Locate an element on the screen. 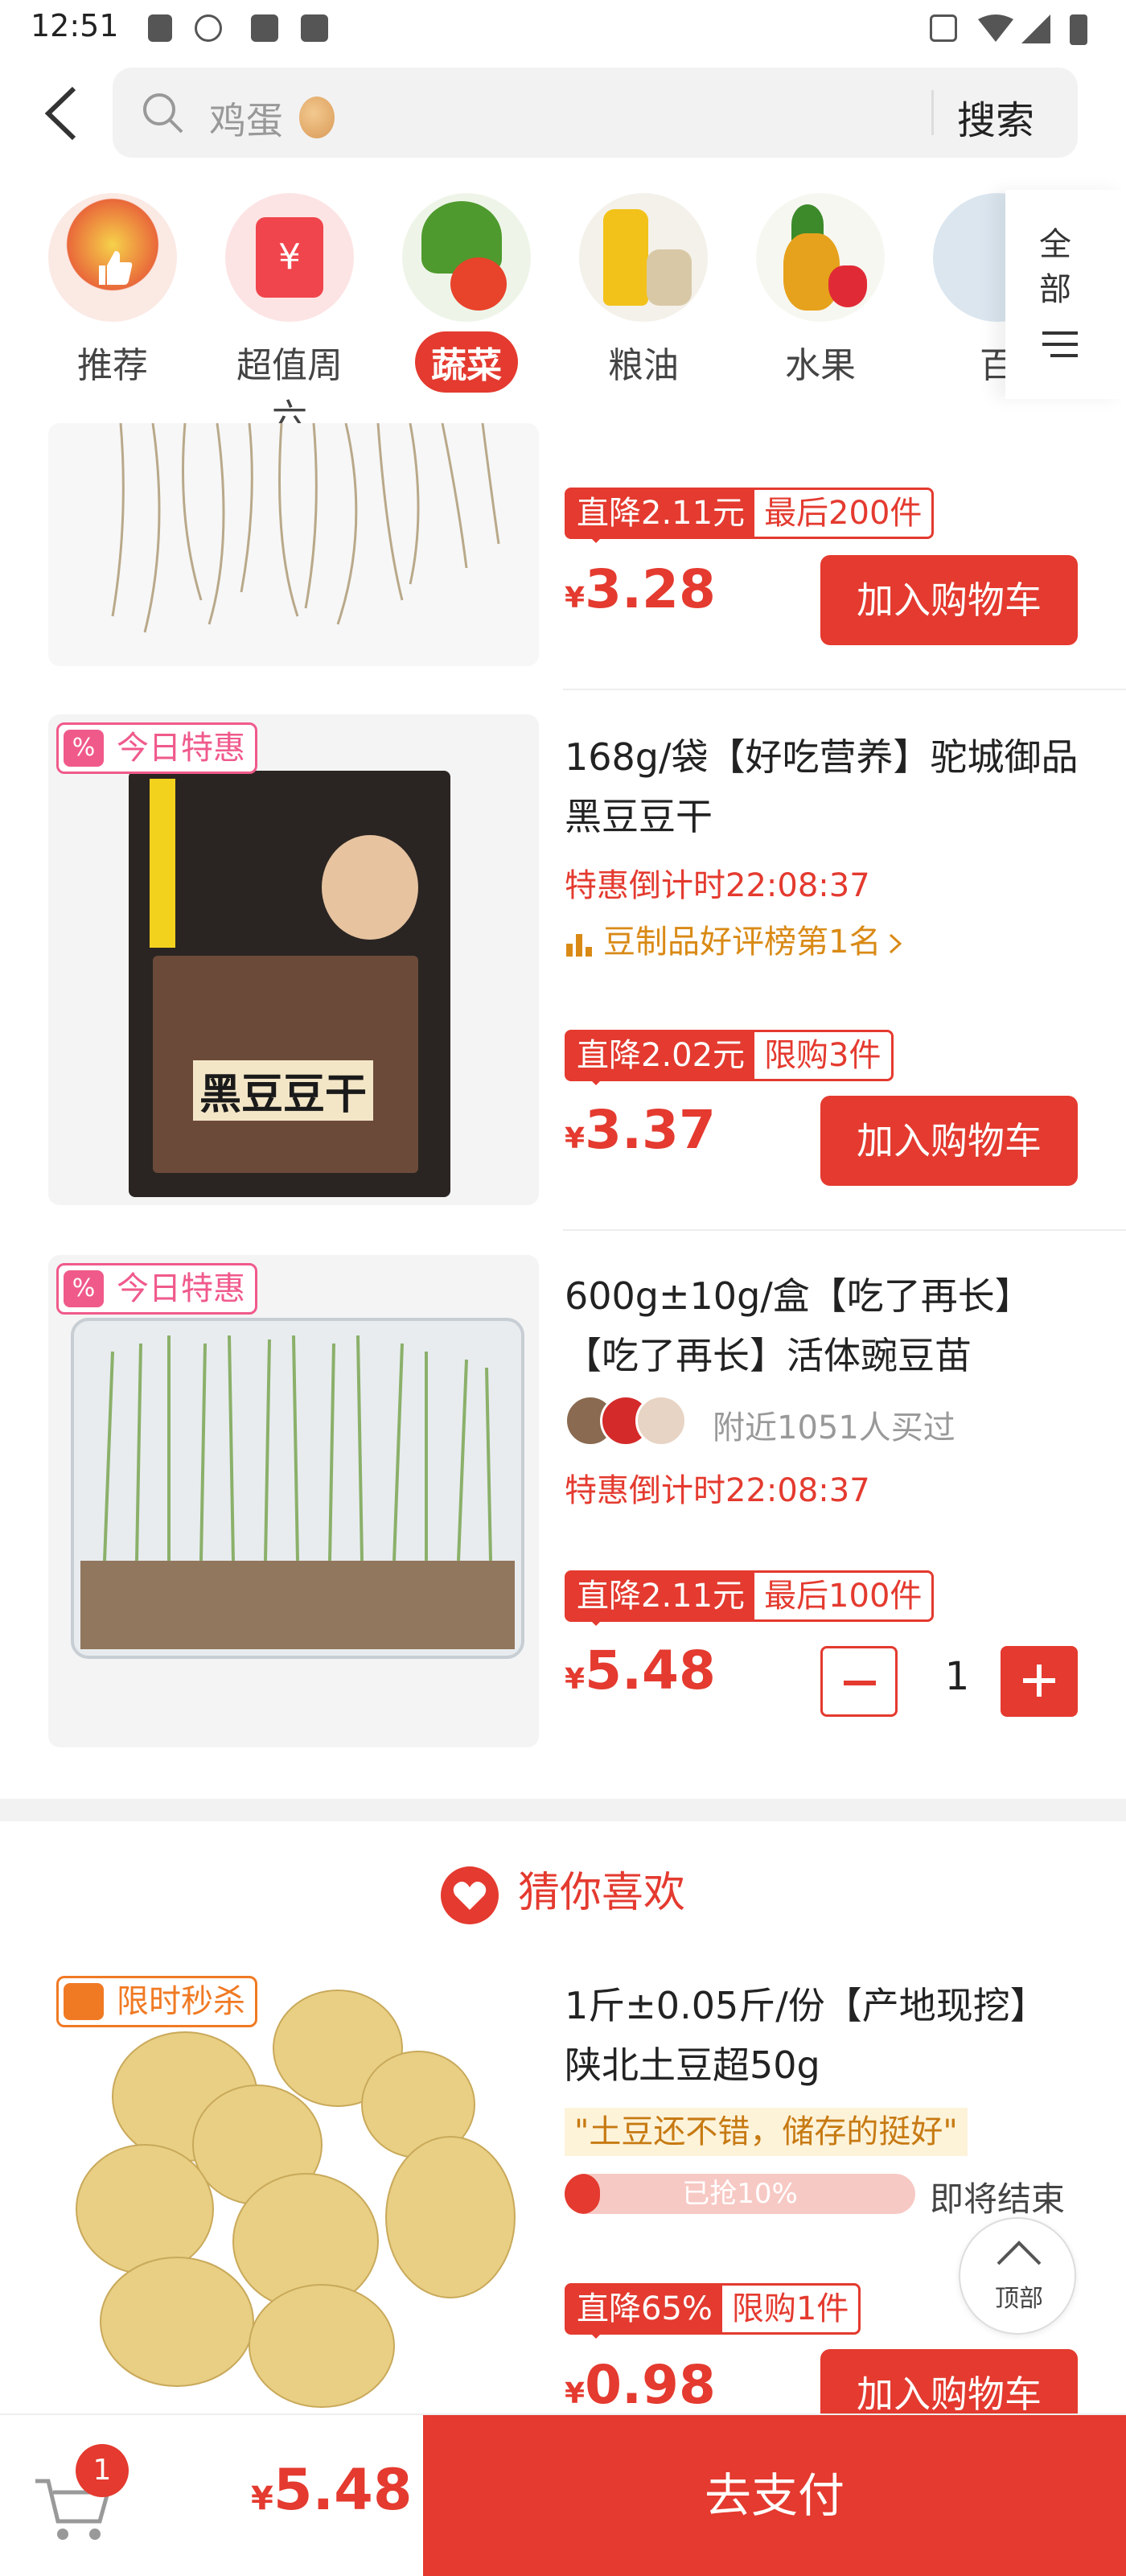 The height and width of the screenshot is (2576, 1126). signal-icon is located at coordinates (1035, 28).